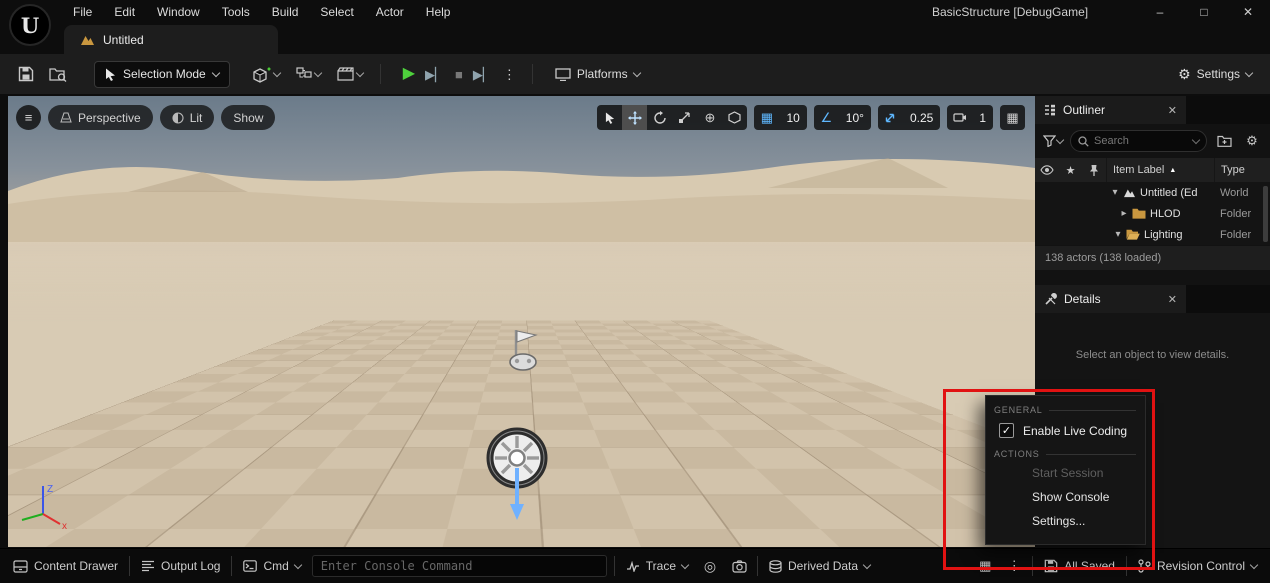  Describe the element at coordinates (178, 12) in the screenshot. I see `menu-window: Window` at that location.